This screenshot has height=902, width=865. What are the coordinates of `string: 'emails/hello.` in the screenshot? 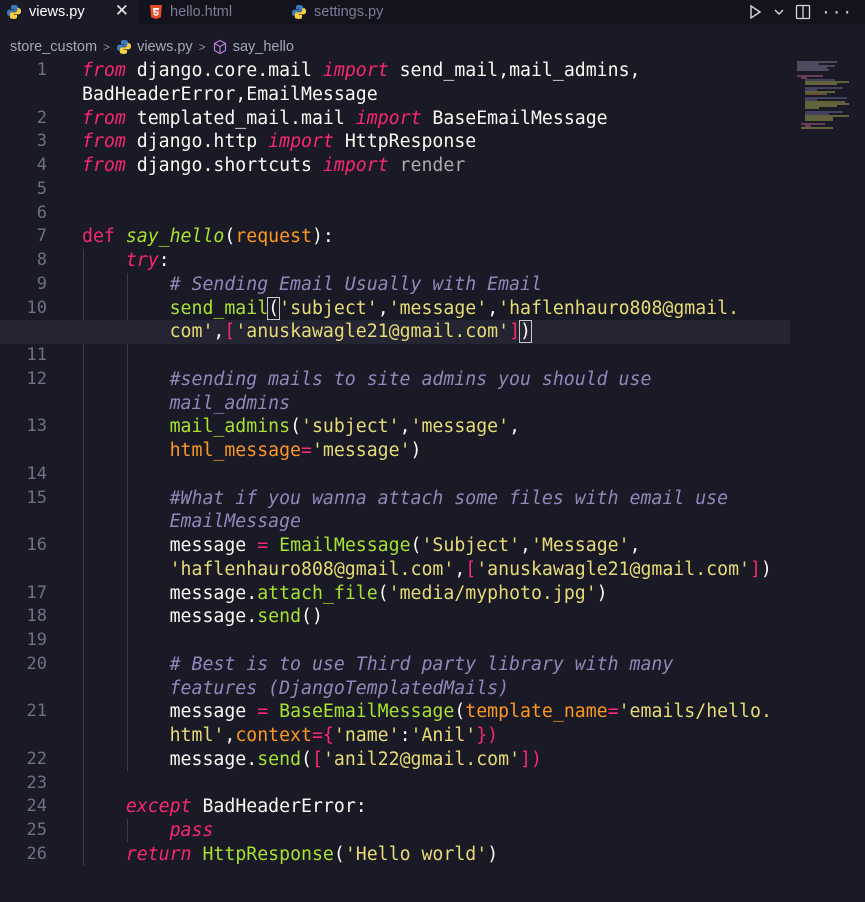 It's located at (695, 712).